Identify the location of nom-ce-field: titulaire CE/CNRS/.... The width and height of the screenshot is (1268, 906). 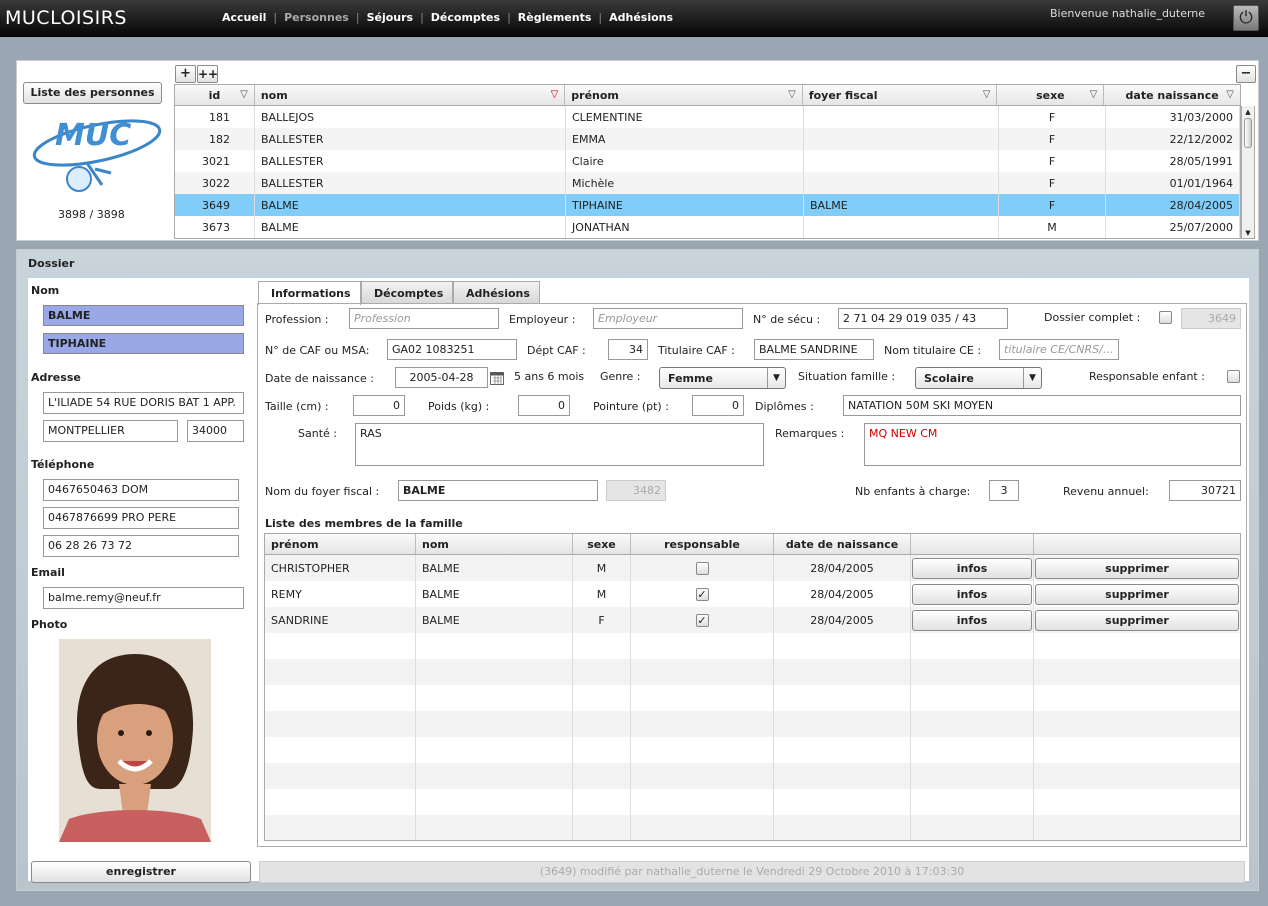
(1059, 349).